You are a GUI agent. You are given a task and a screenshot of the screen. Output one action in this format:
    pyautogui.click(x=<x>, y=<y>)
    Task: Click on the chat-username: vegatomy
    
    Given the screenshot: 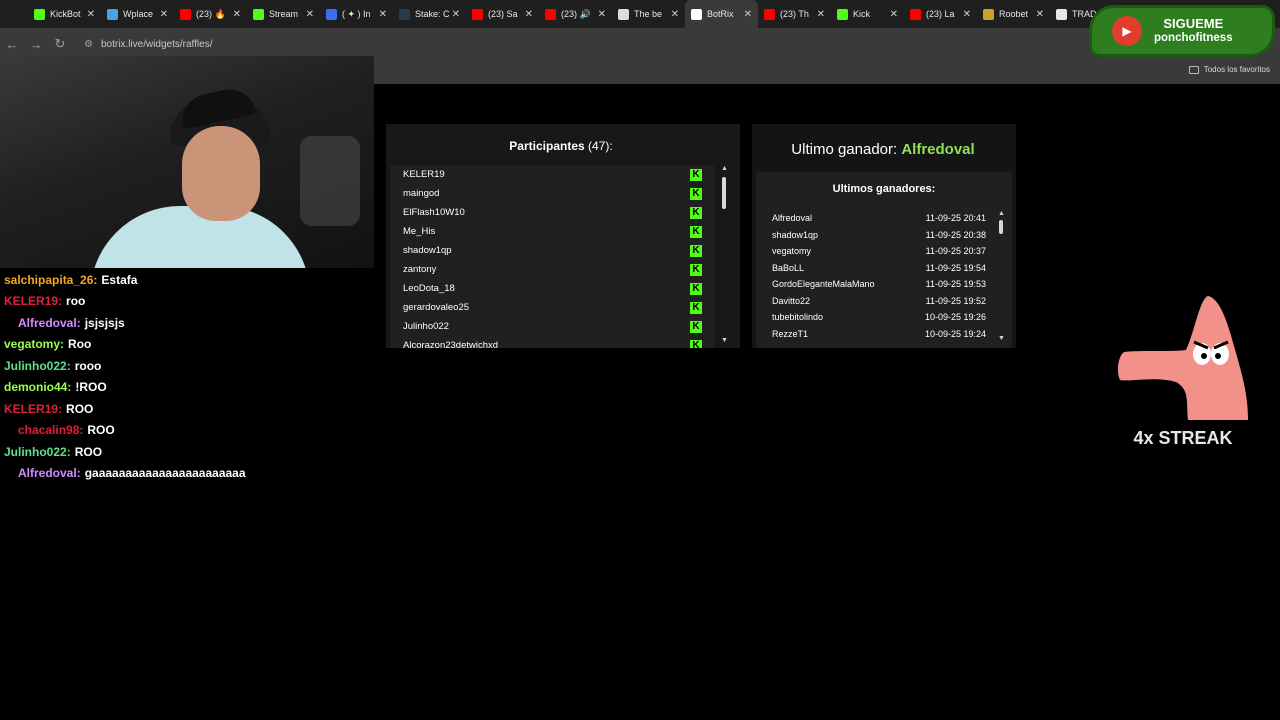 What is the action you would take?
    pyautogui.click(x=32, y=344)
    